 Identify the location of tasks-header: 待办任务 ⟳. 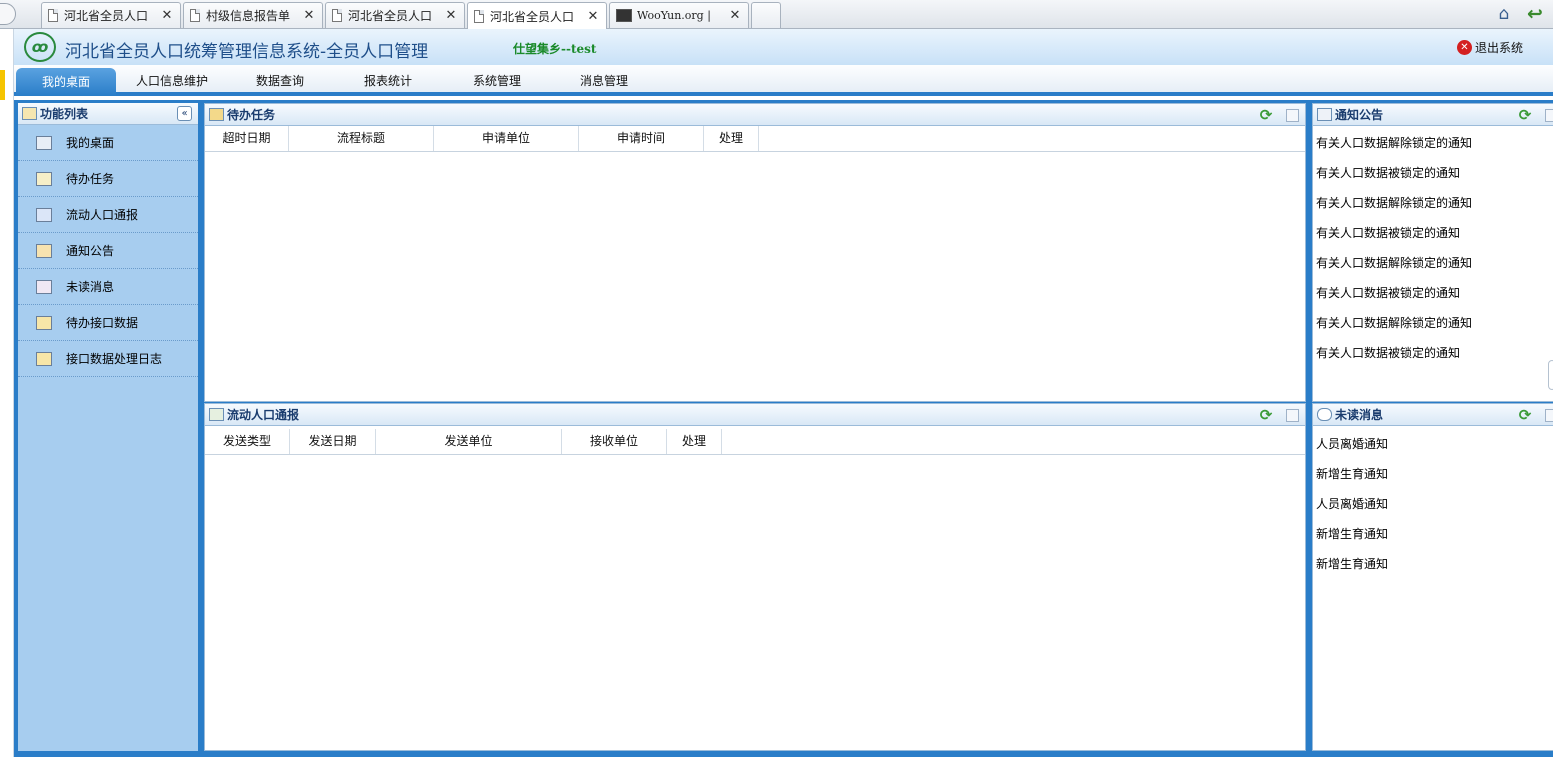
(755, 115).